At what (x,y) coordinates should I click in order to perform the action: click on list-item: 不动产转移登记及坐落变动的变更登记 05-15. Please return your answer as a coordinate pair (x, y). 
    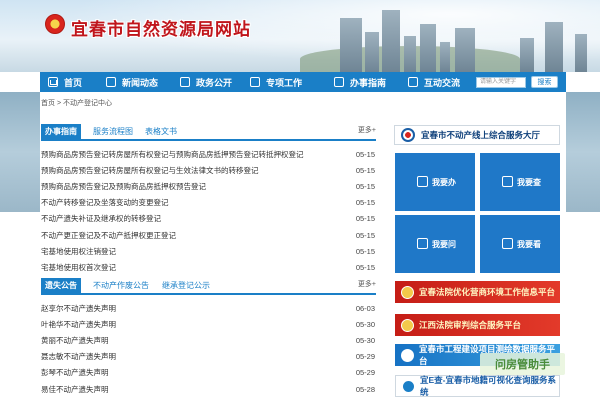
    Looking at the image, I should click on (208, 203).